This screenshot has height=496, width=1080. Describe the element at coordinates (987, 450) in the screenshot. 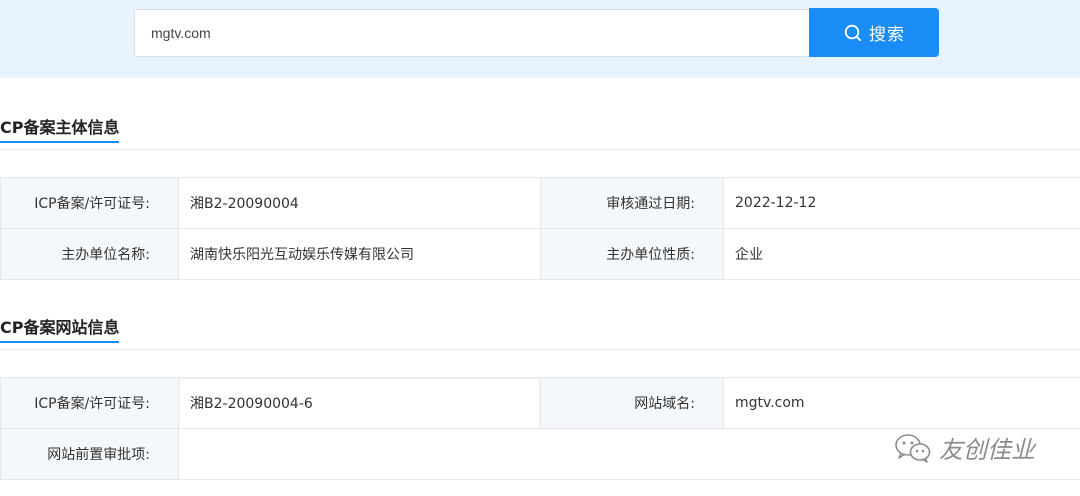

I see `watermark-text: 友创佳业` at that location.